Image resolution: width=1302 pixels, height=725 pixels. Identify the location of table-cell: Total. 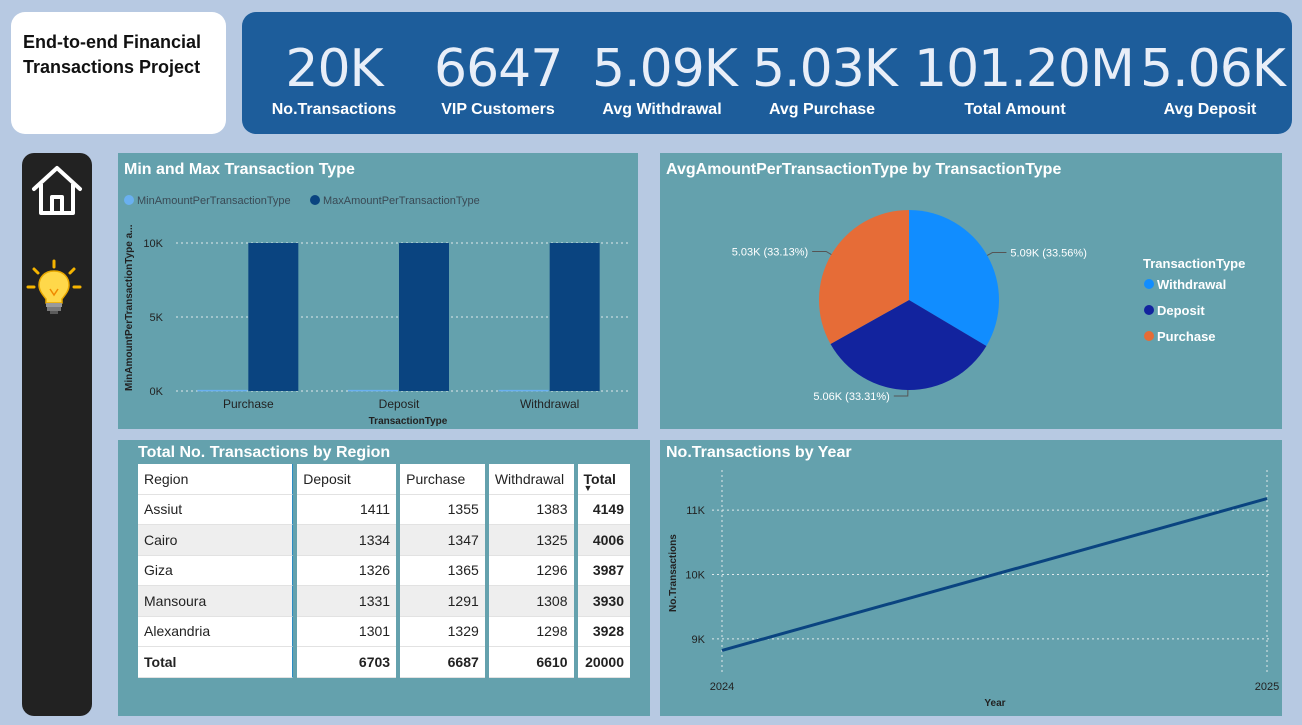
(216, 662).